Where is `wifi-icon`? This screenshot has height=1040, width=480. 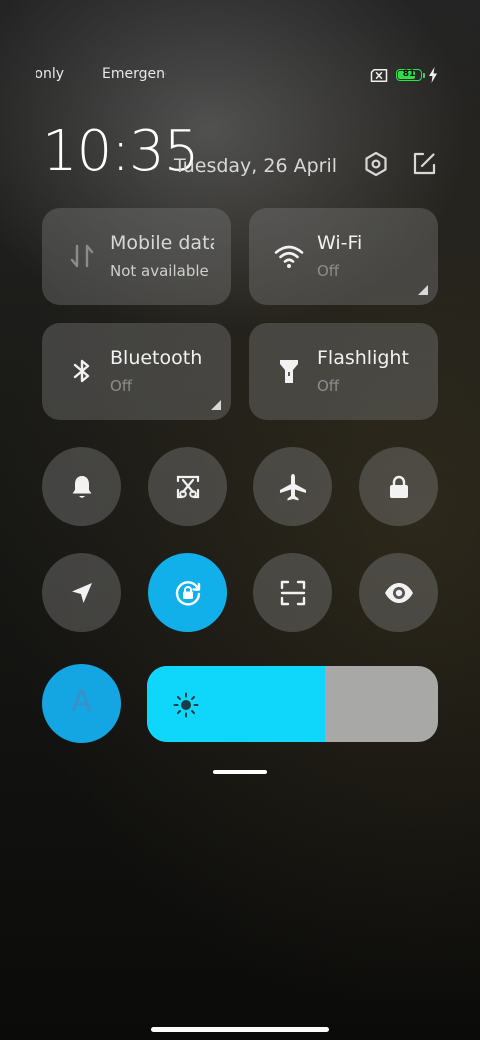 wifi-icon is located at coordinates (289, 256).